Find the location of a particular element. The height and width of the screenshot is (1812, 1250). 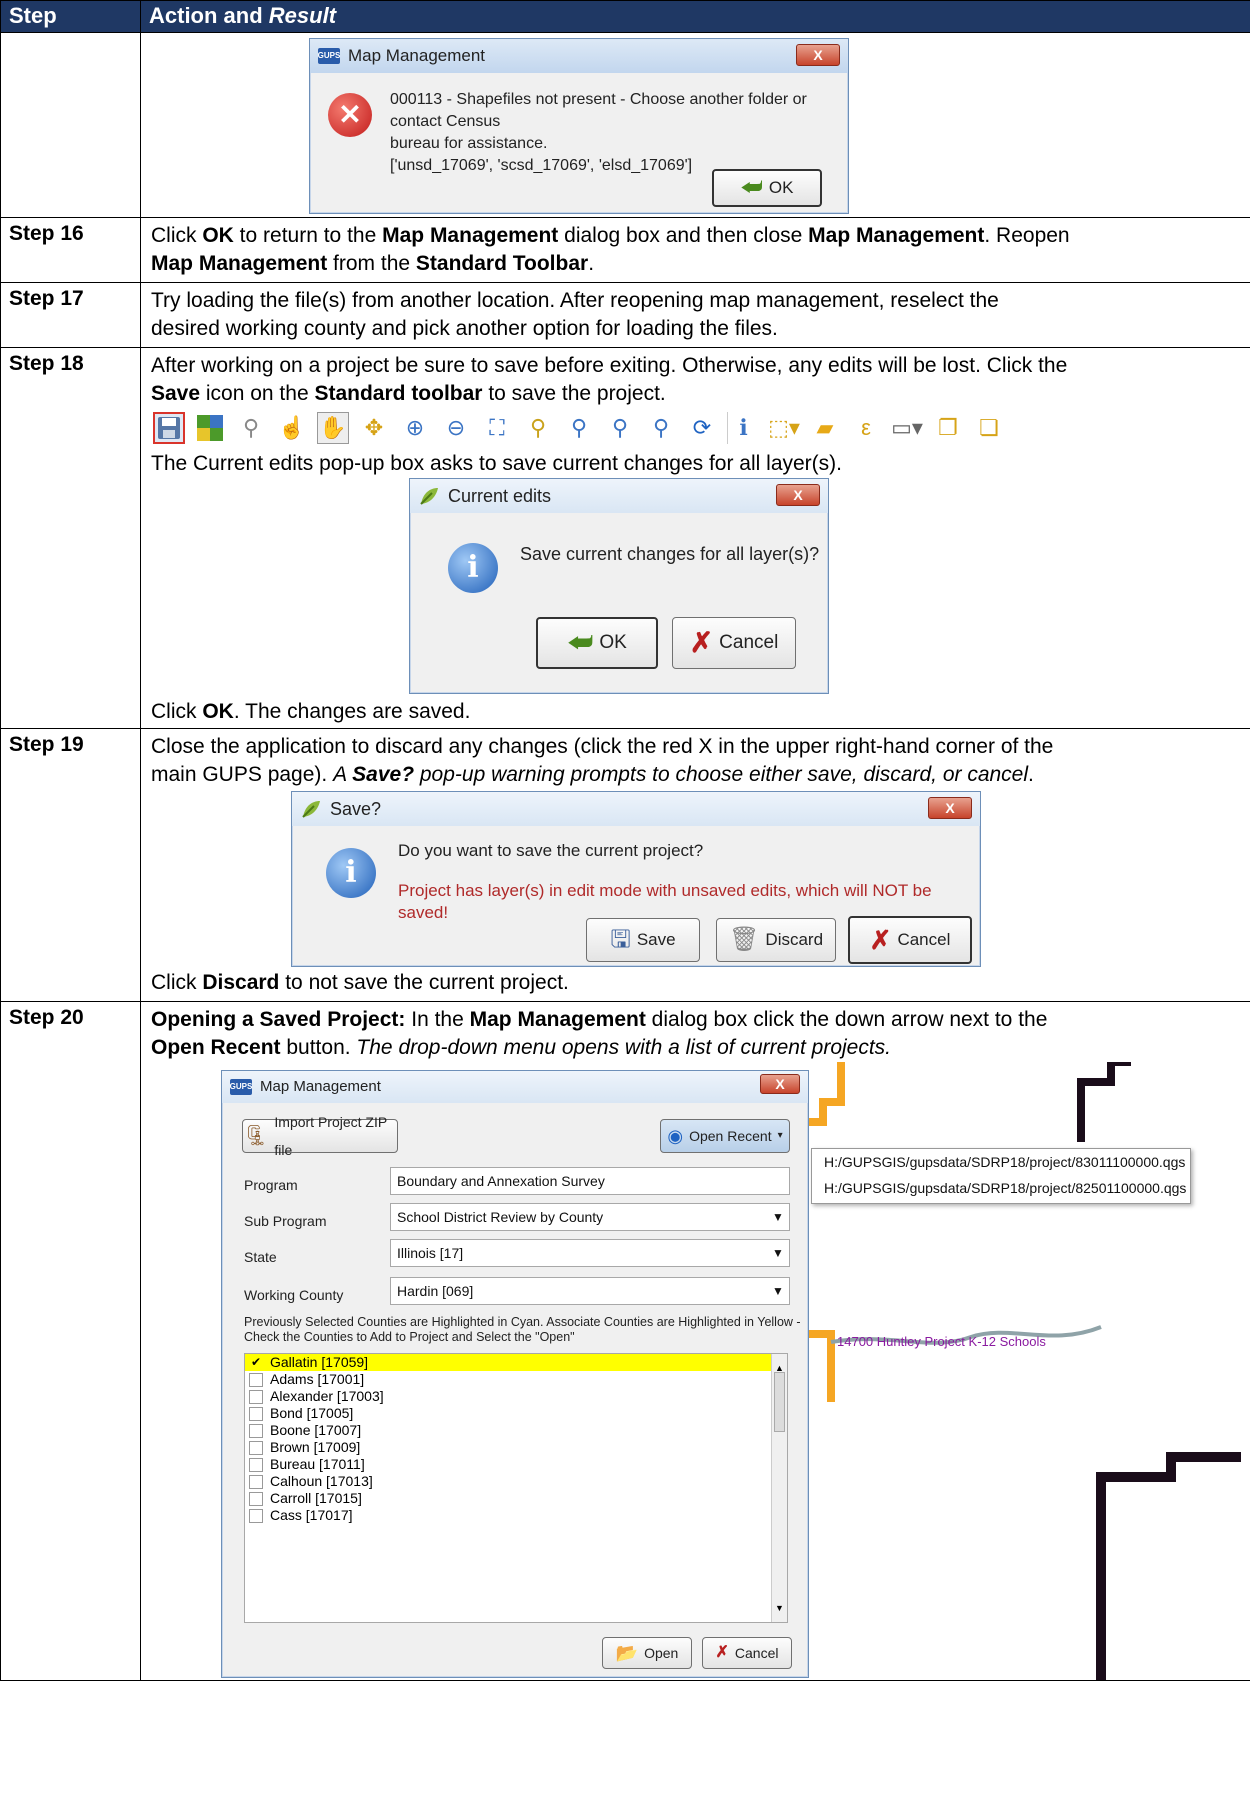

zoom-next-icon: ⚲ is located at coordinates (661, 428).